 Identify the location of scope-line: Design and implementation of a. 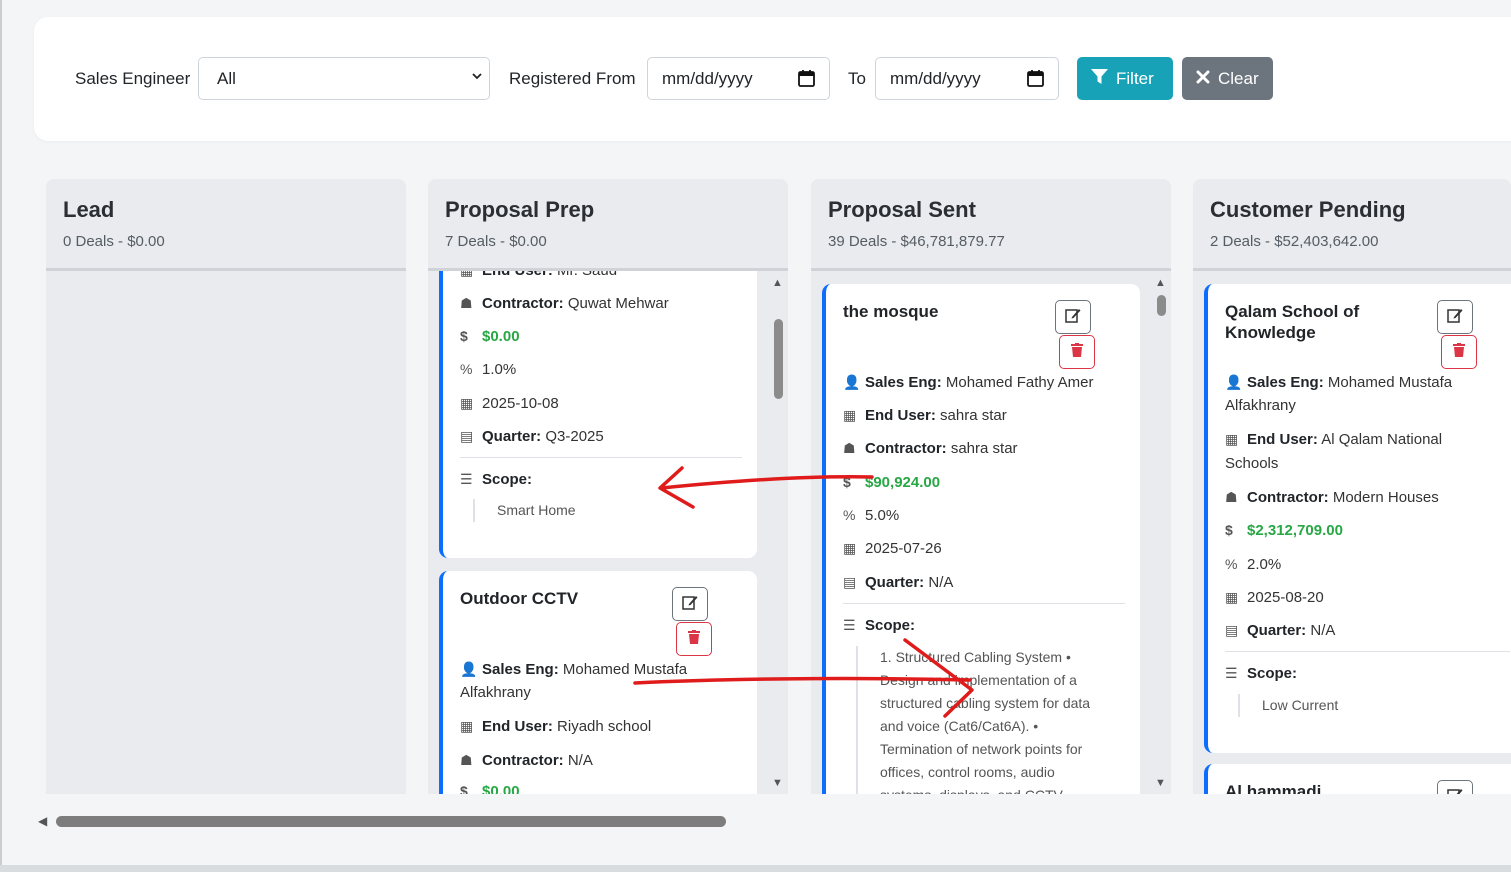
(978, 680).